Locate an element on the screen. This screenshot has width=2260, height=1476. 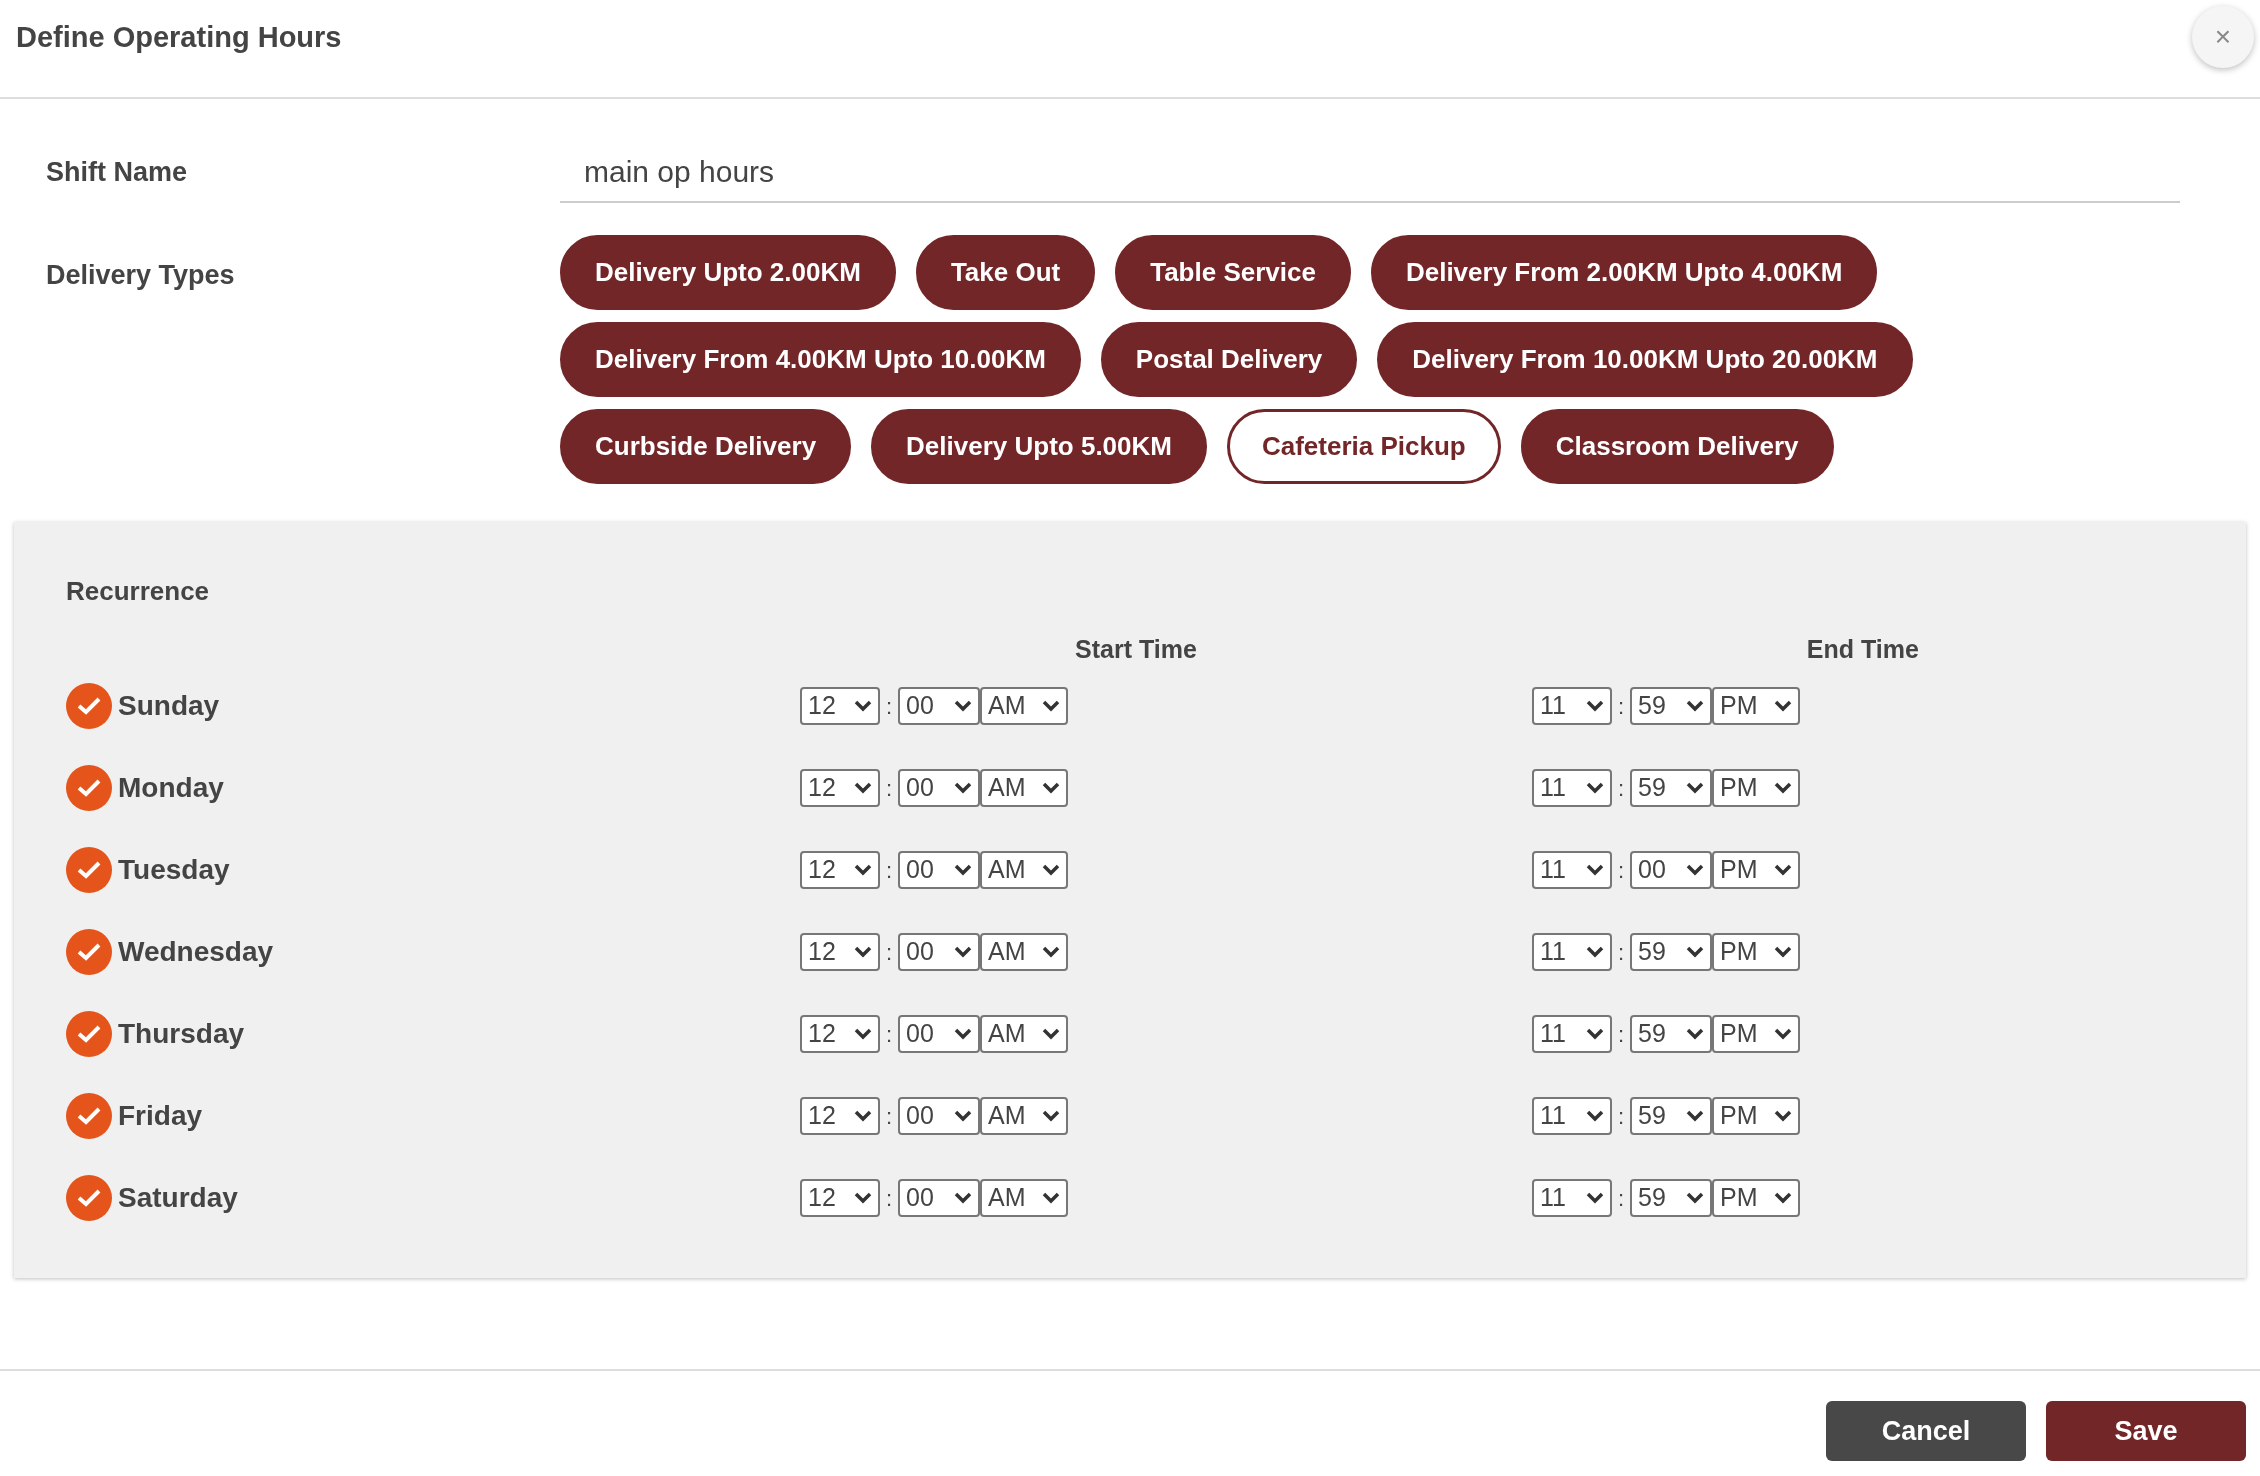
delivery-type-chip: Table Service is located at coordinates (1233, 272).